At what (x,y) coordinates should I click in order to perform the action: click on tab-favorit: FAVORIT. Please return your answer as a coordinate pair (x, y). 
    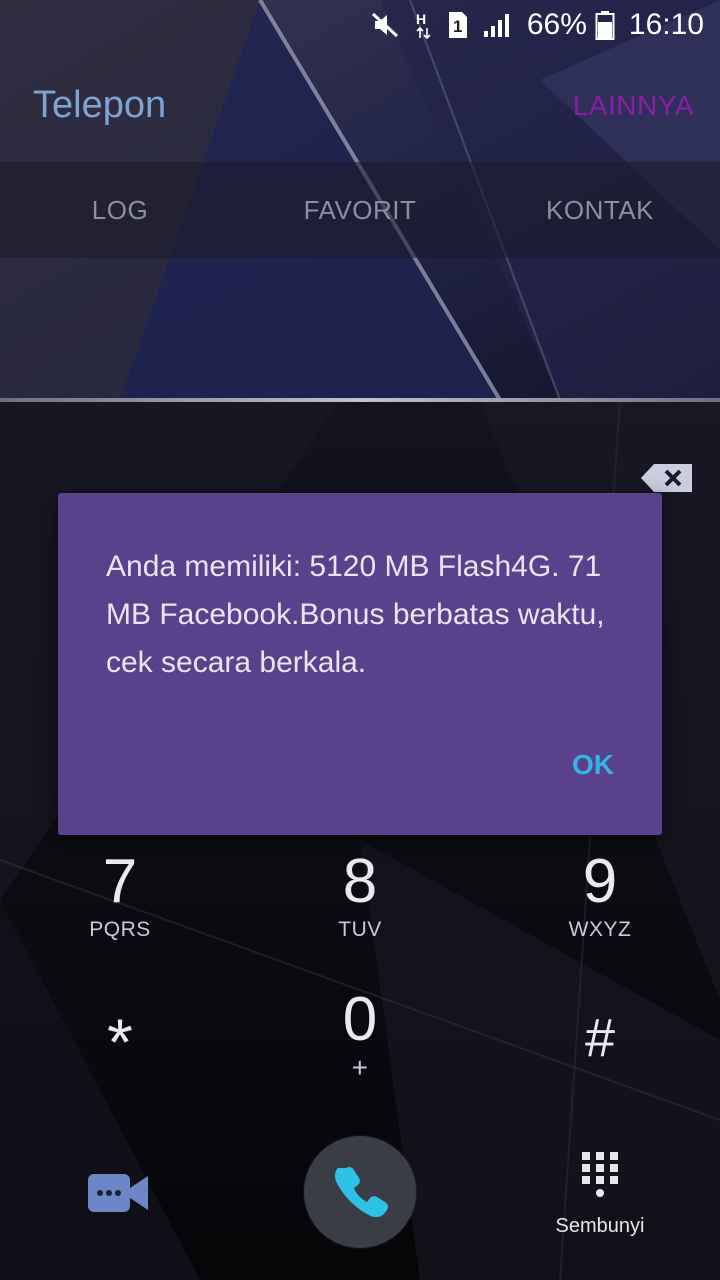
    Looking at the image, I should click on (360, 210).